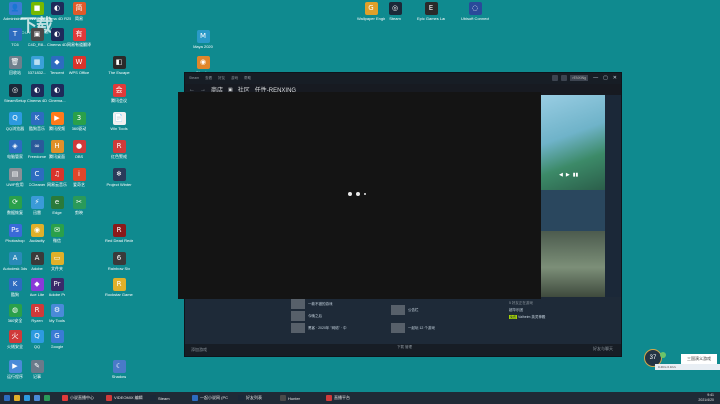  I want to click on menu-games: 游戏, so click(234, 78).